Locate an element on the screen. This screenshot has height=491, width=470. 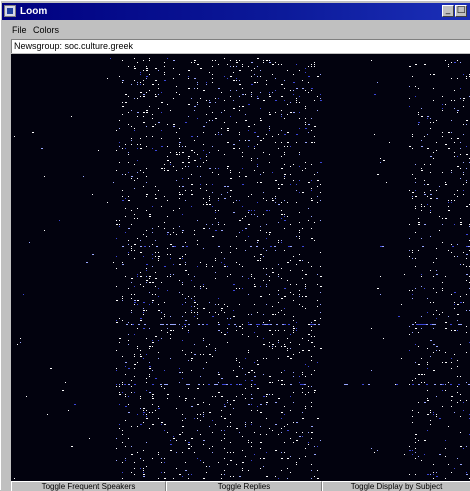
minimize-icon: _ is located at coordinates (448, 11).